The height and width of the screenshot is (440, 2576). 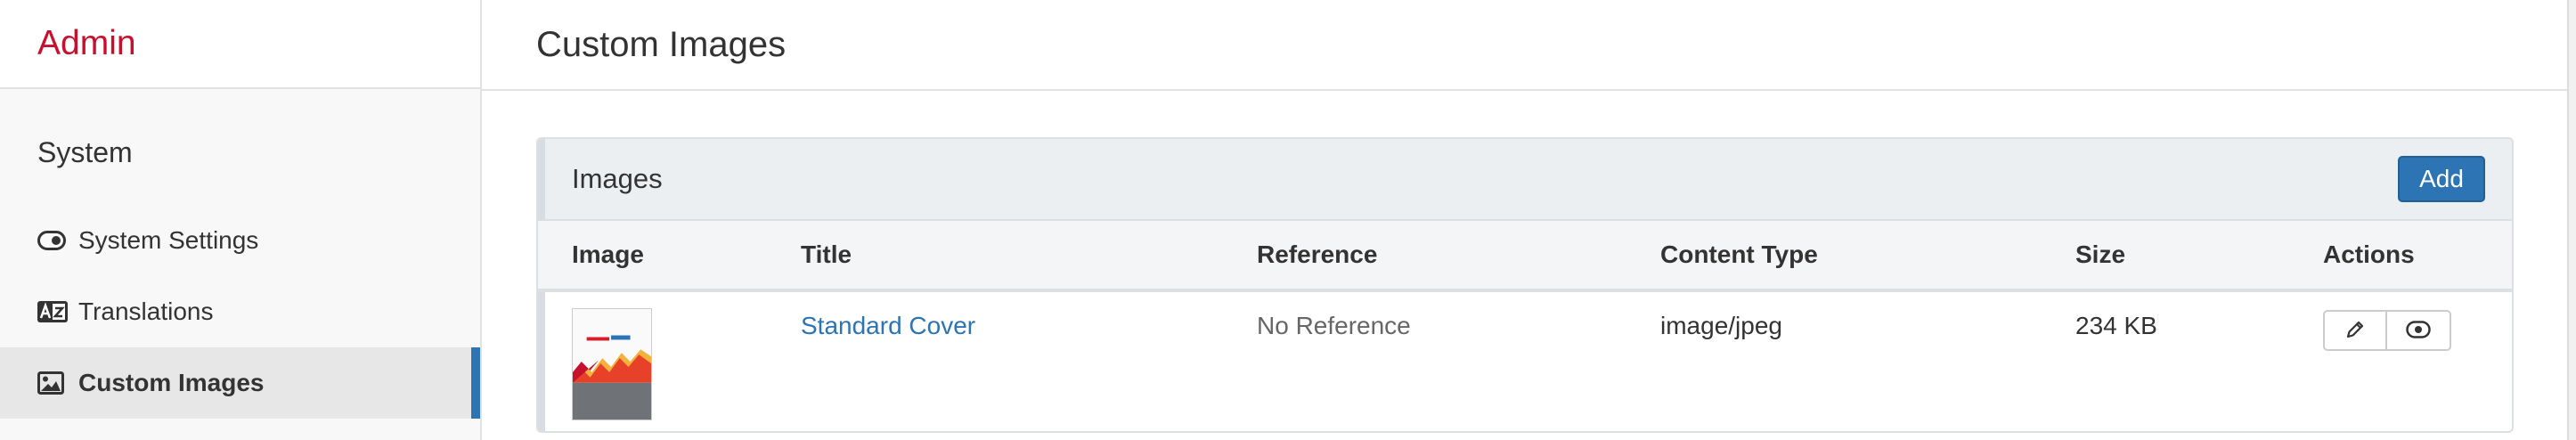 What do you see at coordinates (1525, 180) in the screenshot?
I see `panel-heading: Images Add` at bounding box center [1525, 180].